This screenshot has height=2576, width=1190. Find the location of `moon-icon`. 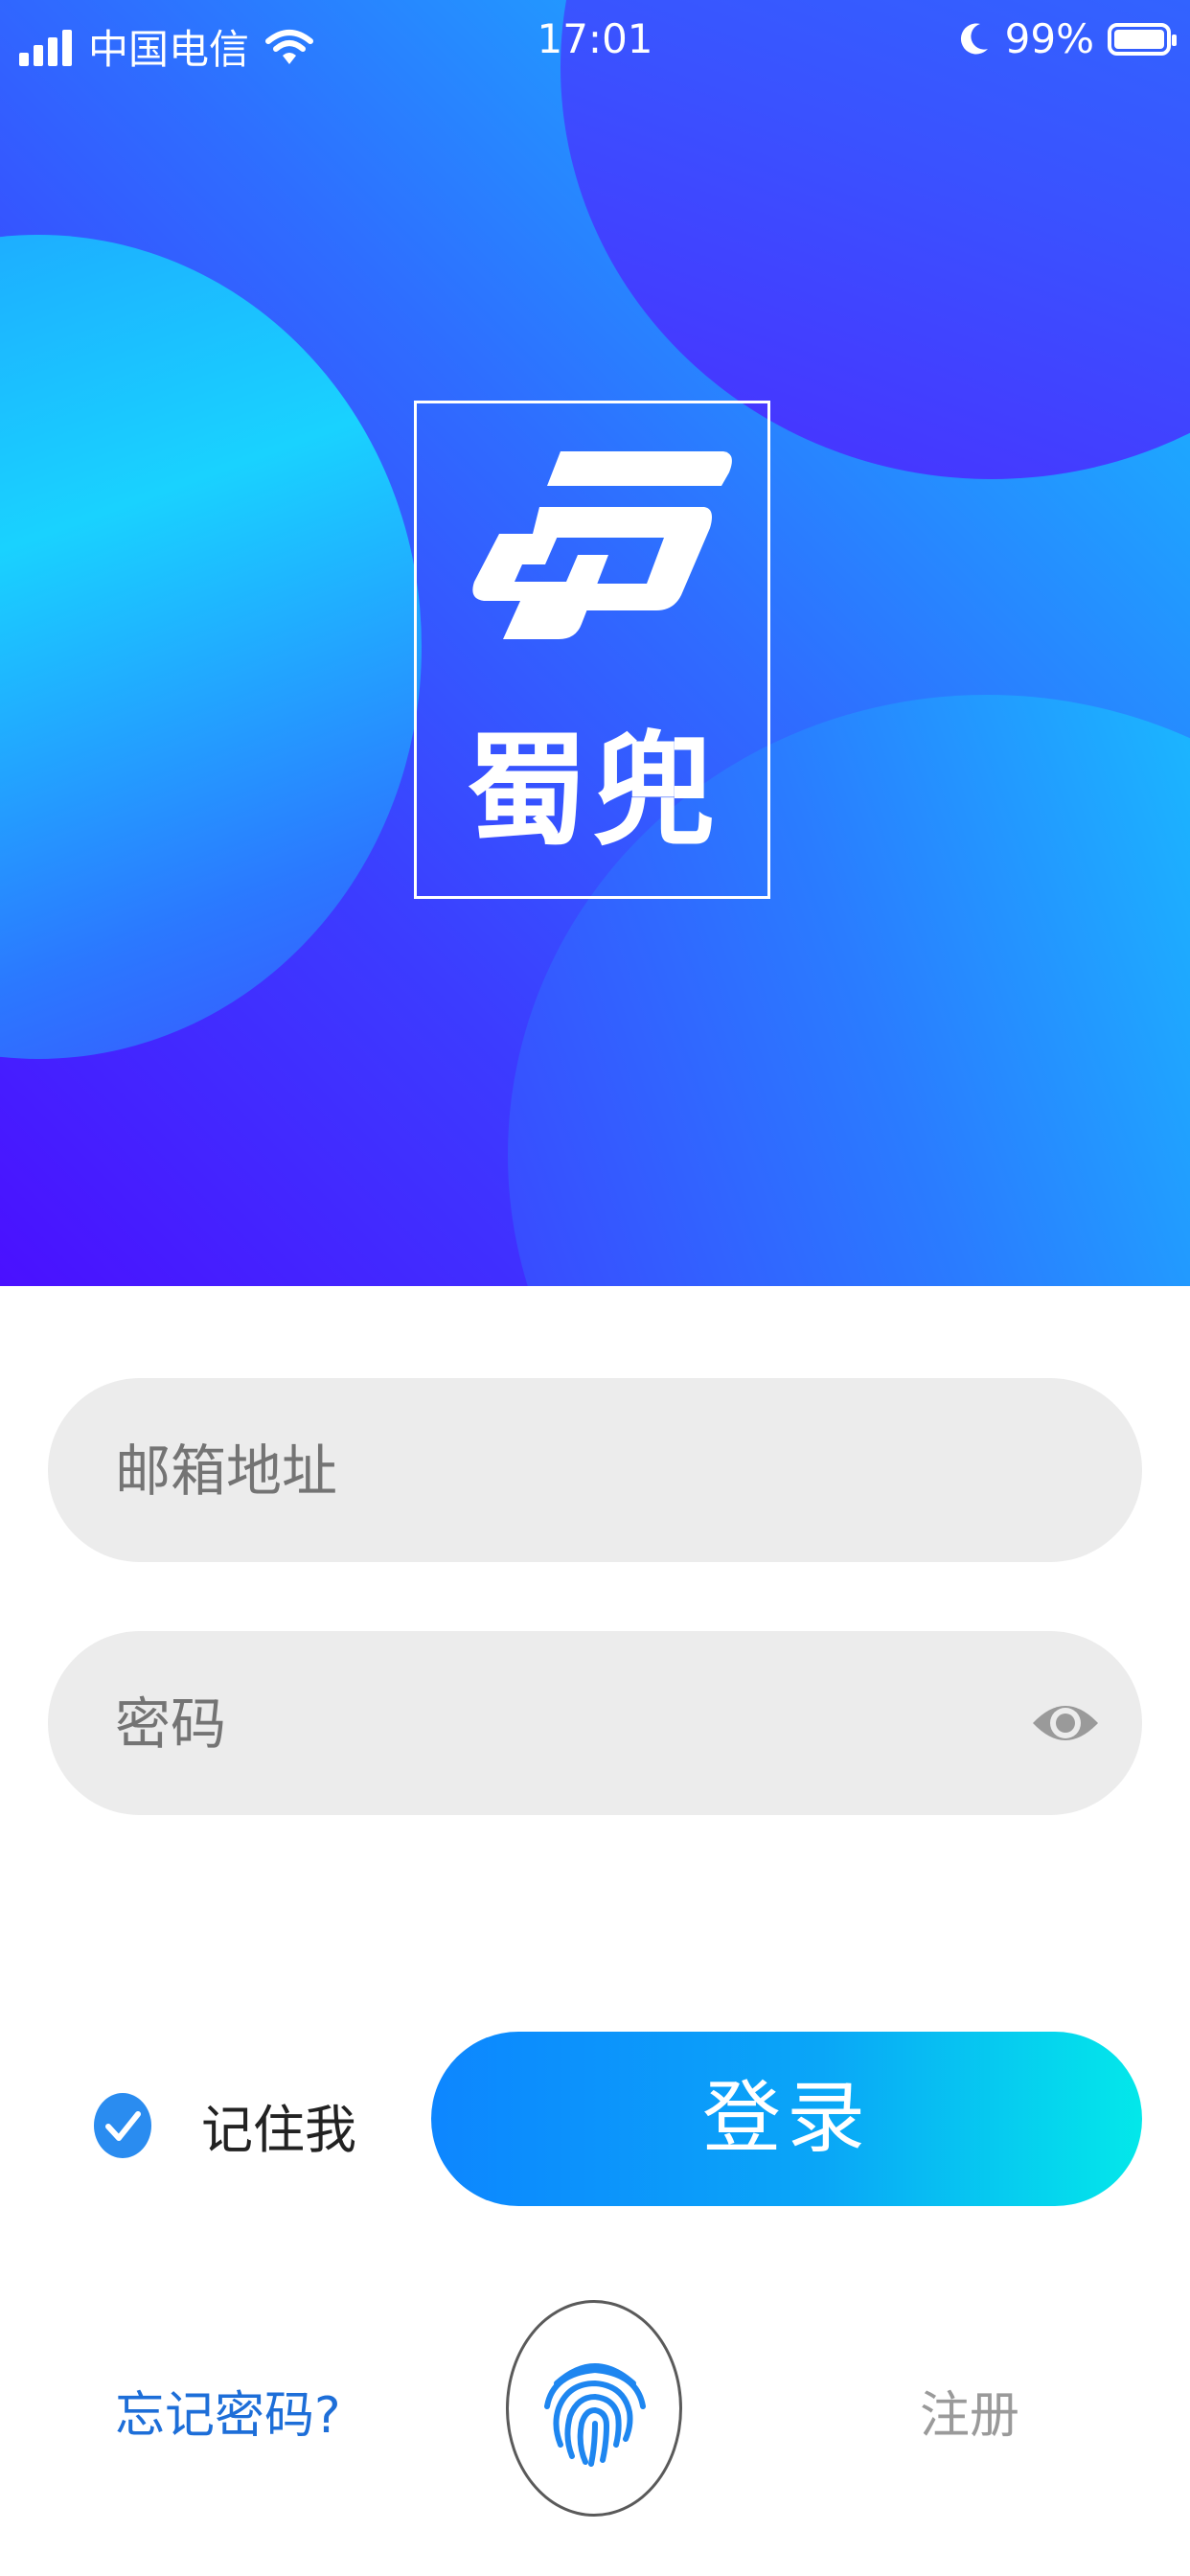

moon-icon is located at coordinates (974, 38).